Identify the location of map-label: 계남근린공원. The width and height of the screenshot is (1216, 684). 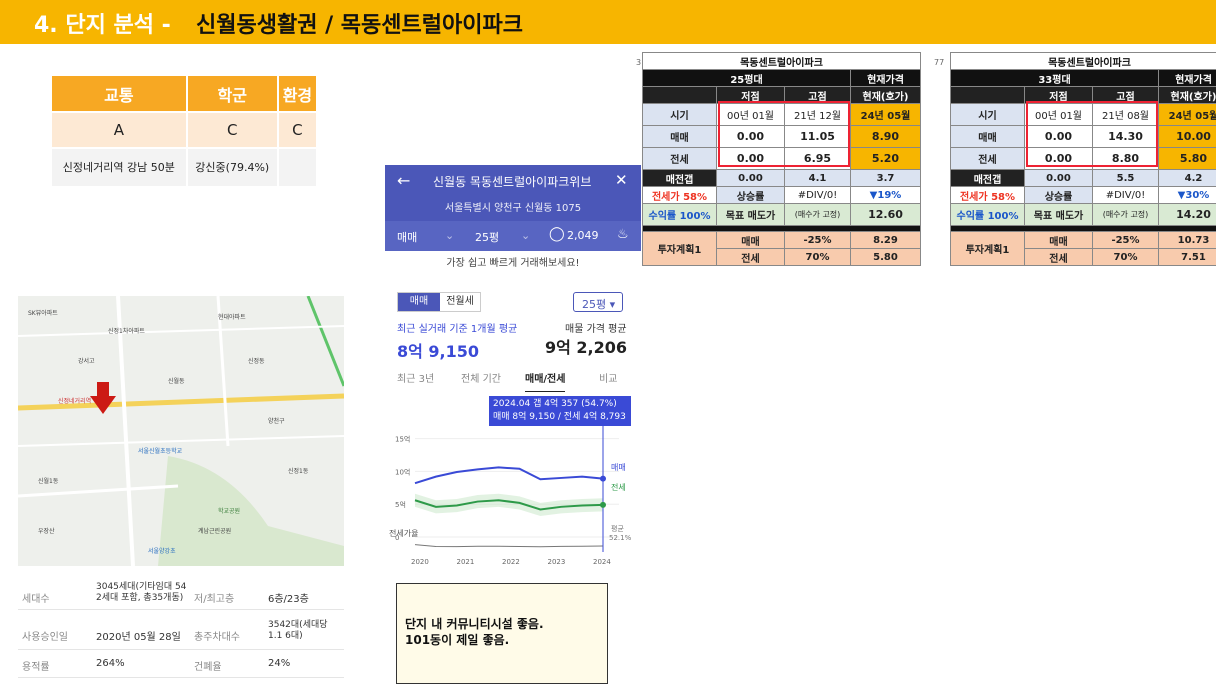
(215, 531).